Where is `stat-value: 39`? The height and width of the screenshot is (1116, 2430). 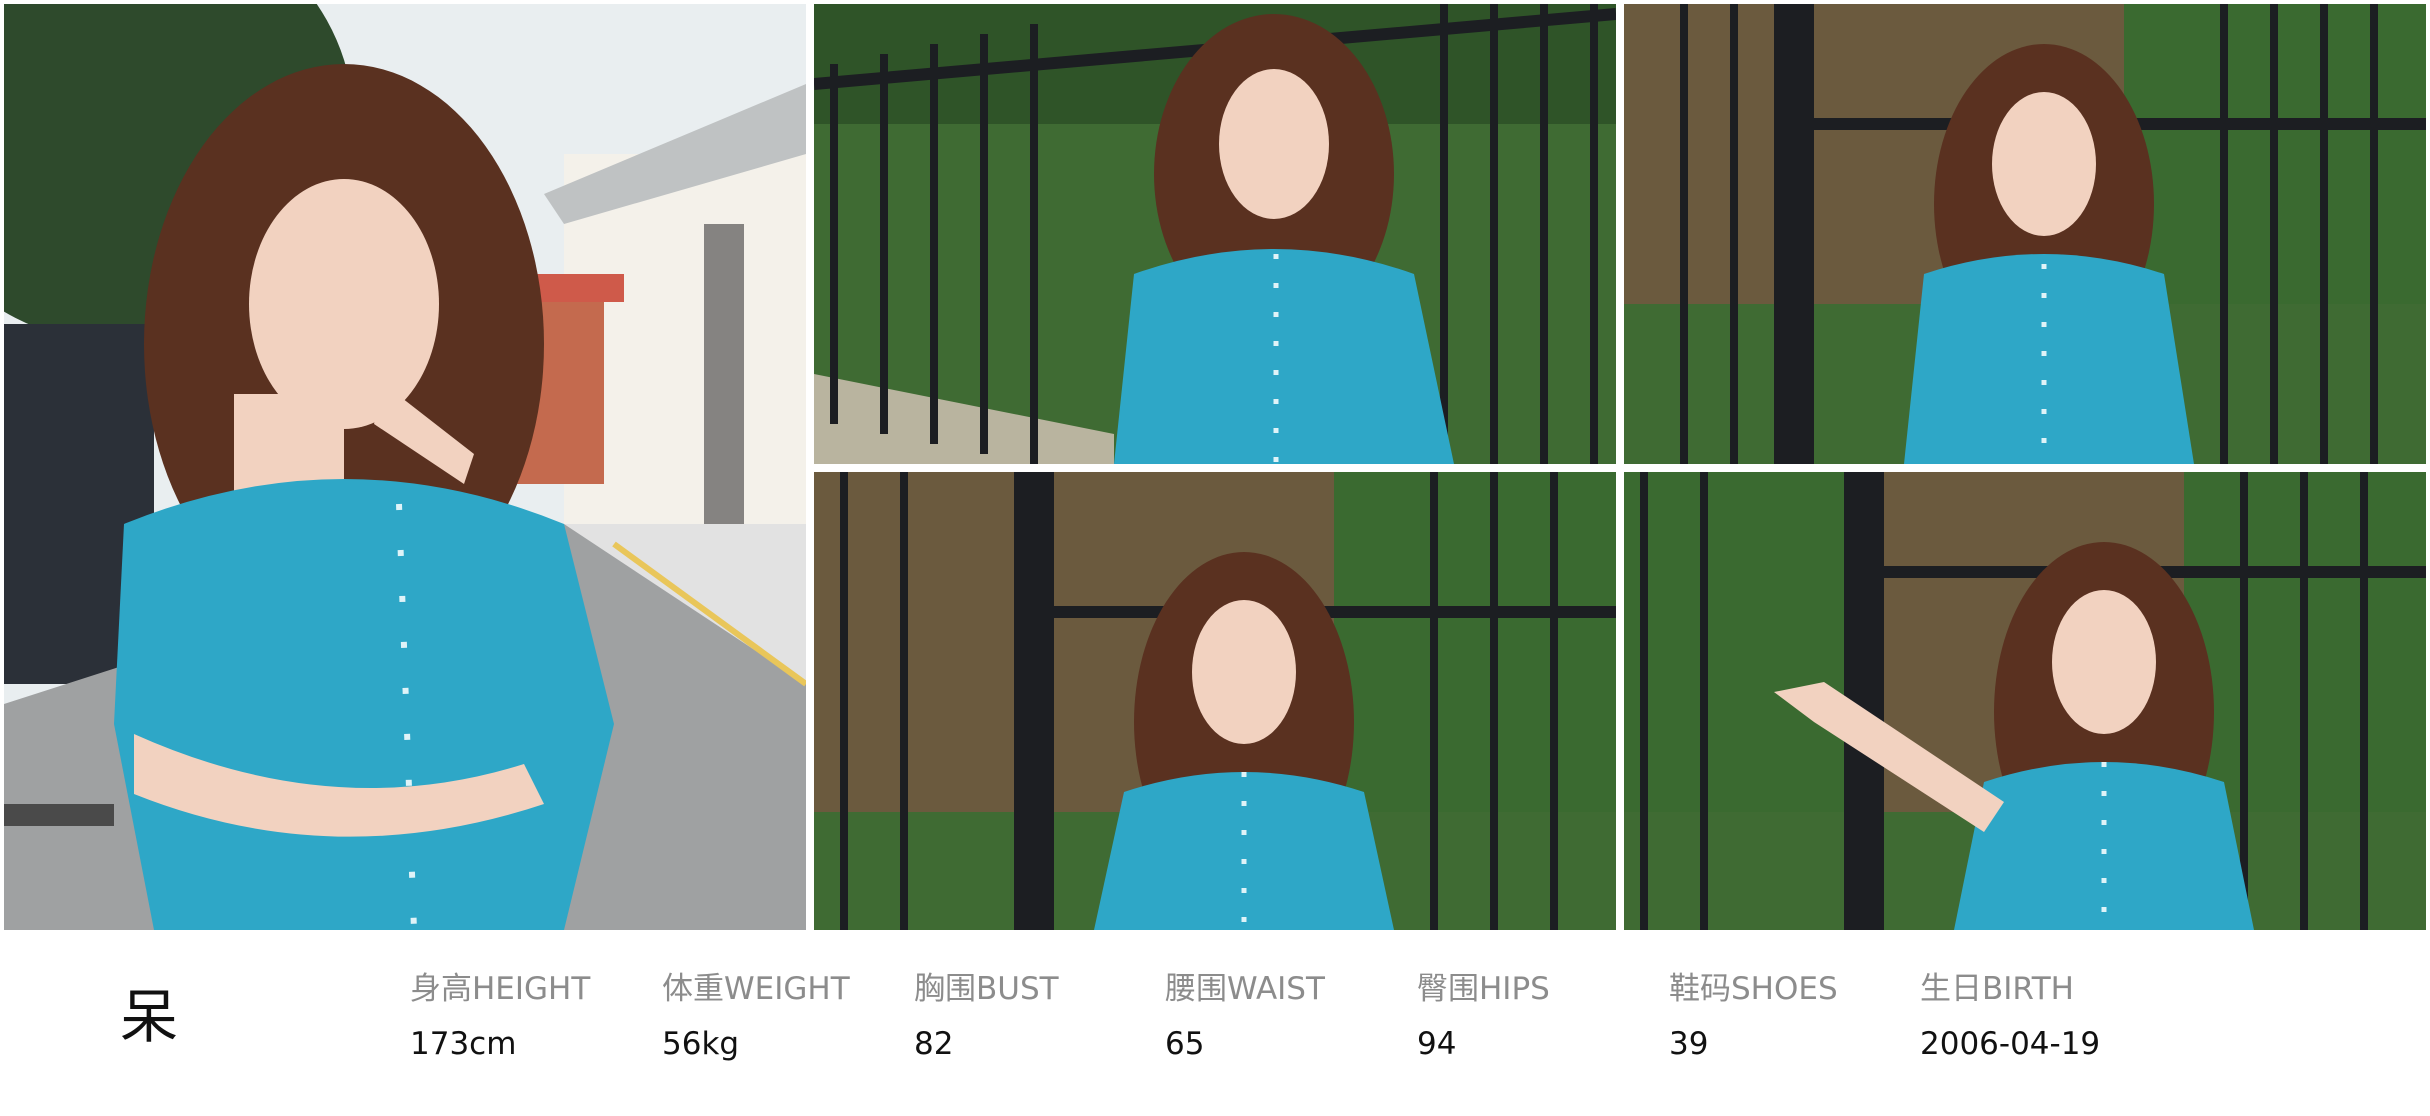
stat-value: 39 is located at coordinates (1689, 1044).